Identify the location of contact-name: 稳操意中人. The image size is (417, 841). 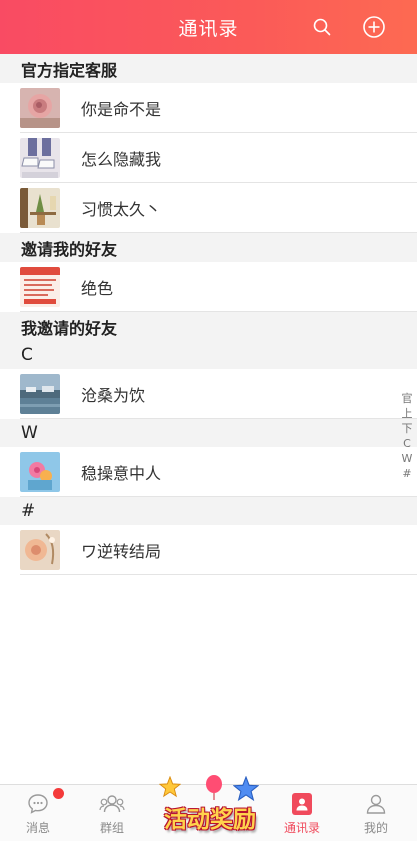
(121, 473).